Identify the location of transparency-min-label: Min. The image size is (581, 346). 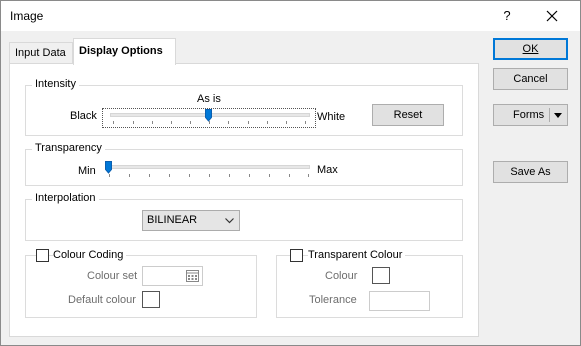
(87, 171).